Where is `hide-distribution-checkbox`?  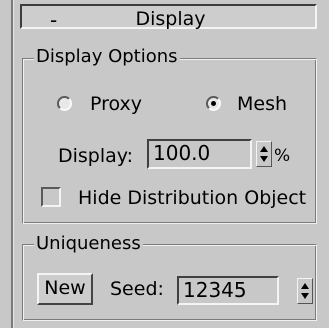 hide-distribution-checkbox is located at coordinates (51, 197).